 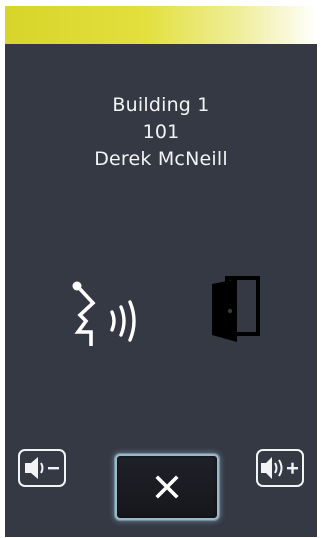 I want to click on volume-down-icon, so click(x=42, y=468).